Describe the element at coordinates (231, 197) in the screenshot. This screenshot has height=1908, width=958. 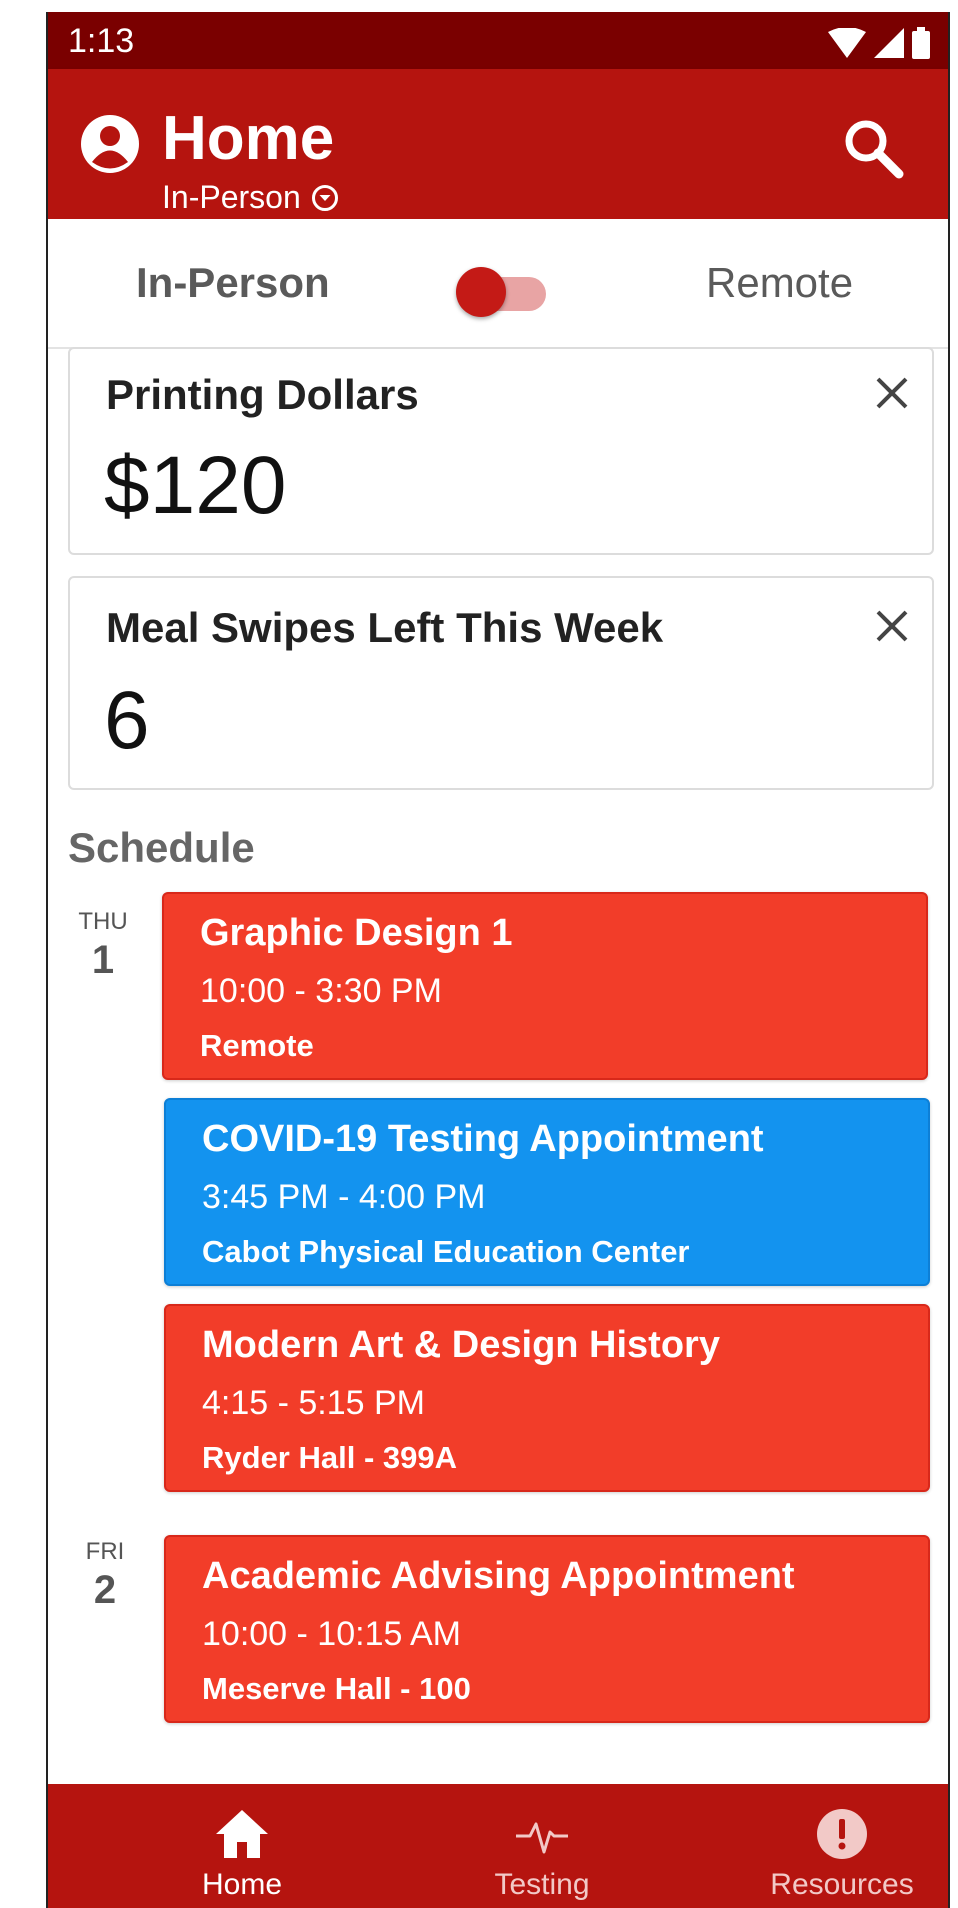
I see `location-mode-label: In-Person` at that location.